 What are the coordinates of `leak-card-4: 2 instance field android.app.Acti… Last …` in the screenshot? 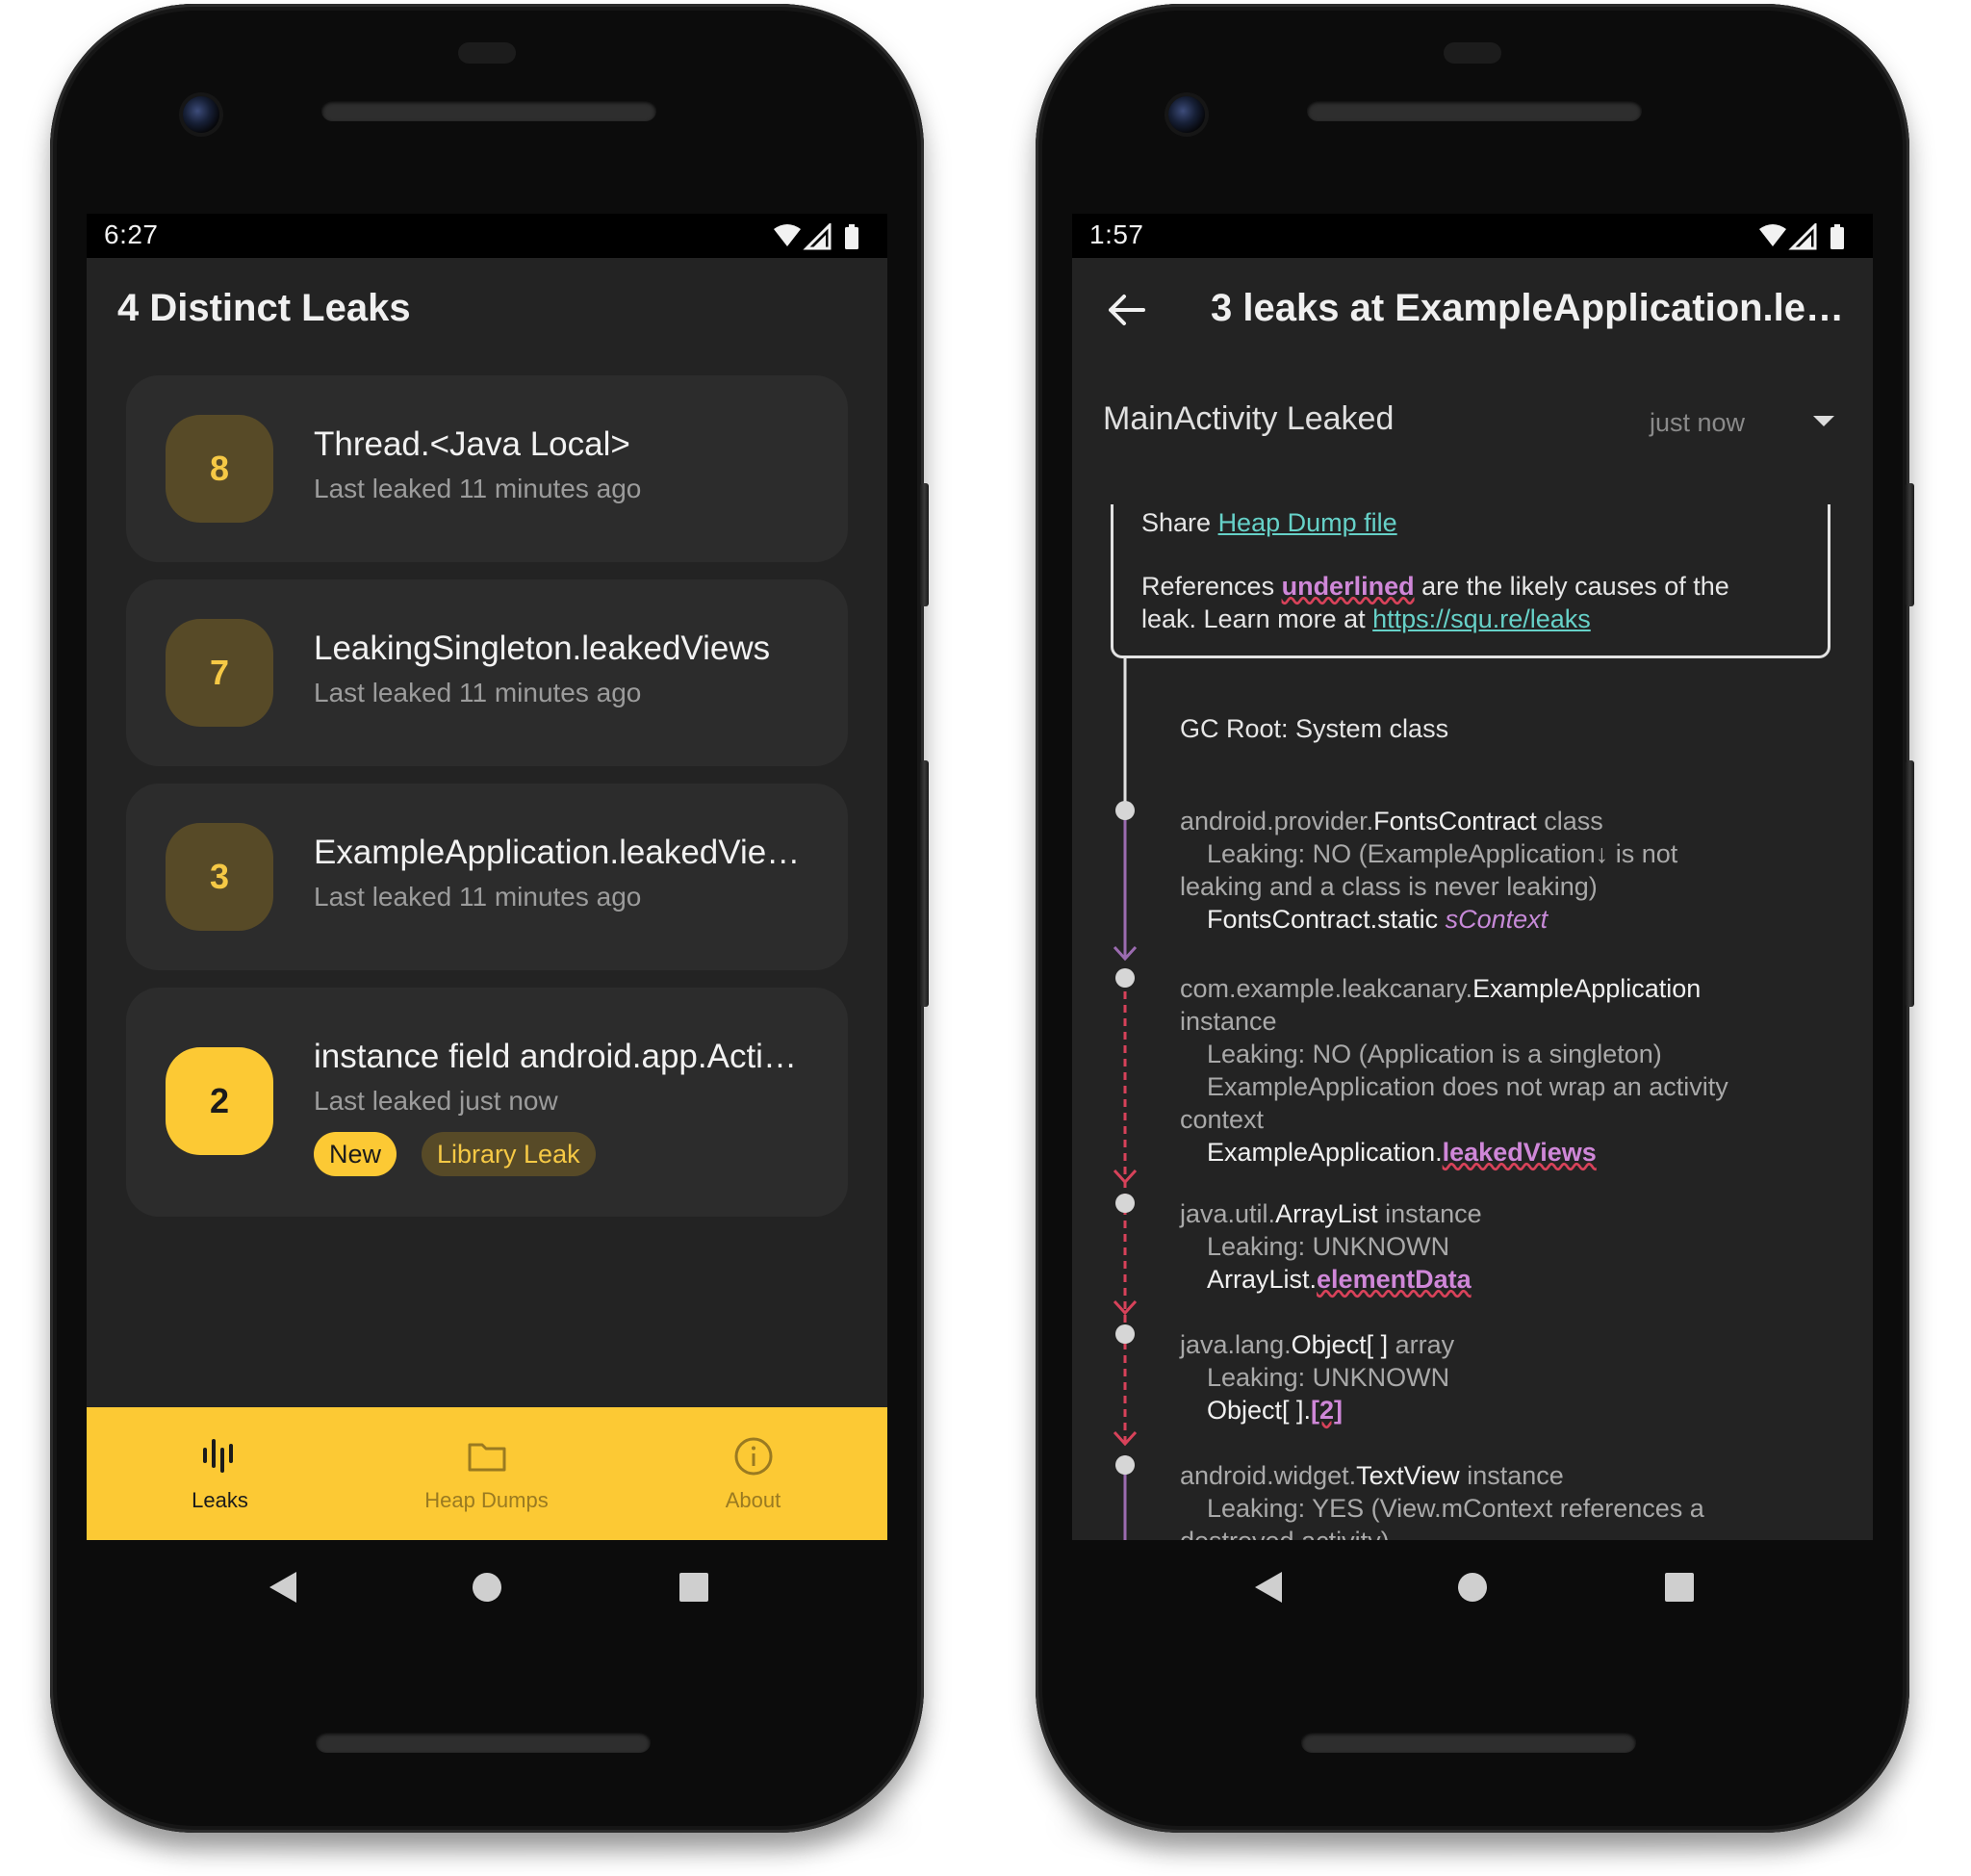 It's located at (487, 1102).